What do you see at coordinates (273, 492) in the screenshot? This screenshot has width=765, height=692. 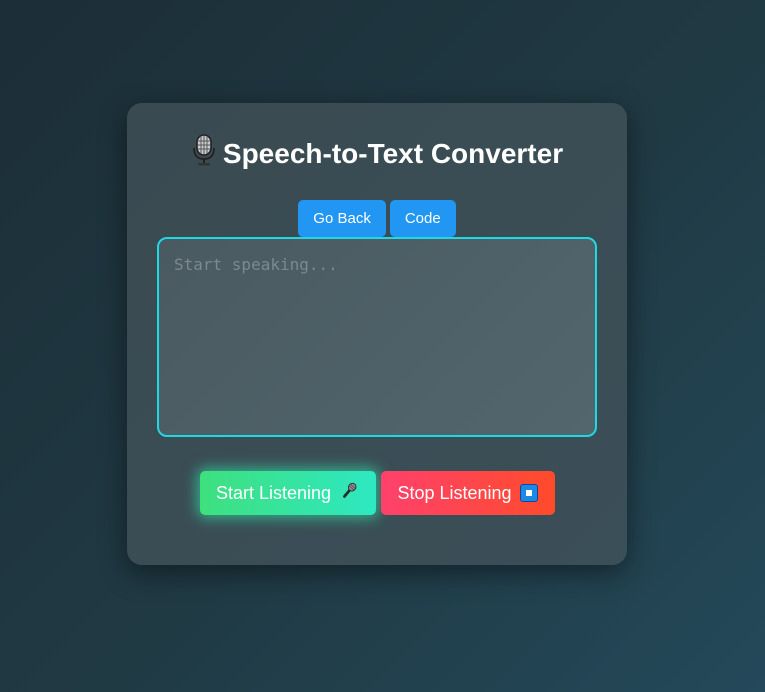 I see `start-listening-label: Start Listening` at bounding box center [273, 492].